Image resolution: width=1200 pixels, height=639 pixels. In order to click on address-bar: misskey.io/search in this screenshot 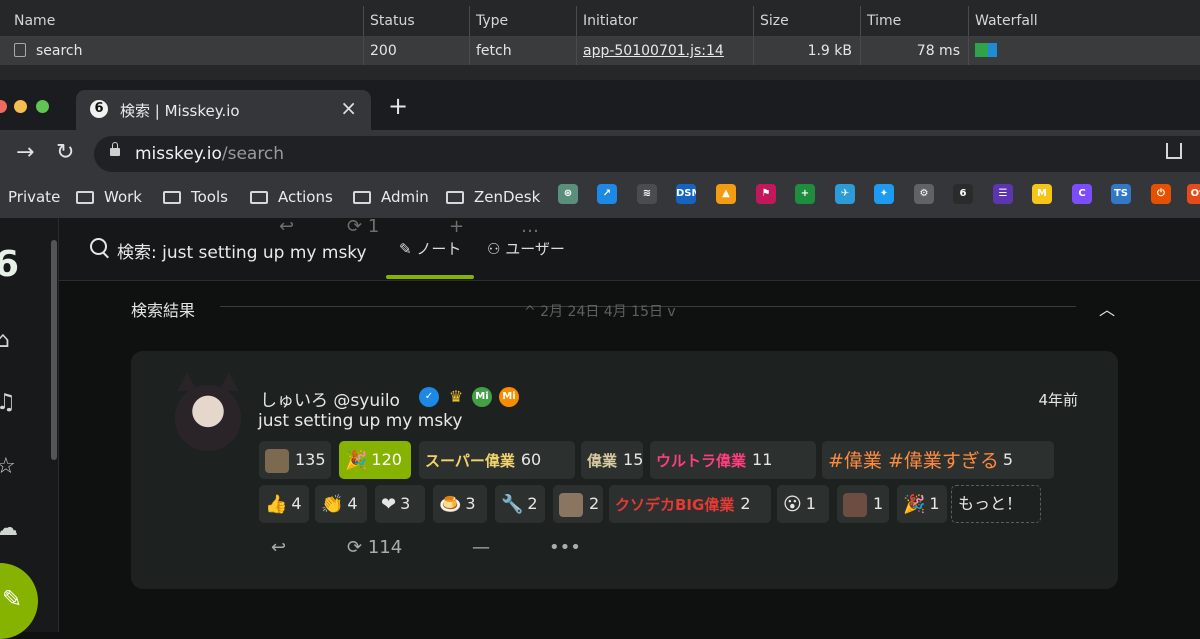, I will do `click(647, 154)`.